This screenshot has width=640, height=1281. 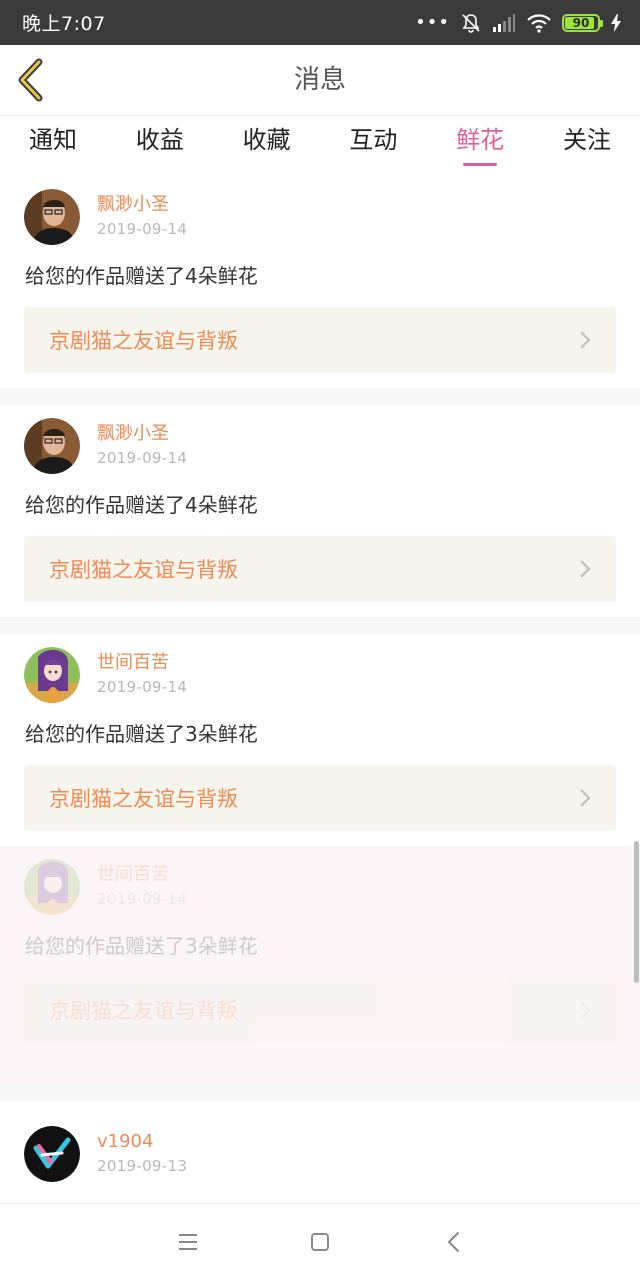 I want to click on message-date: 2019-09-13, so click(x=142, y=1166).